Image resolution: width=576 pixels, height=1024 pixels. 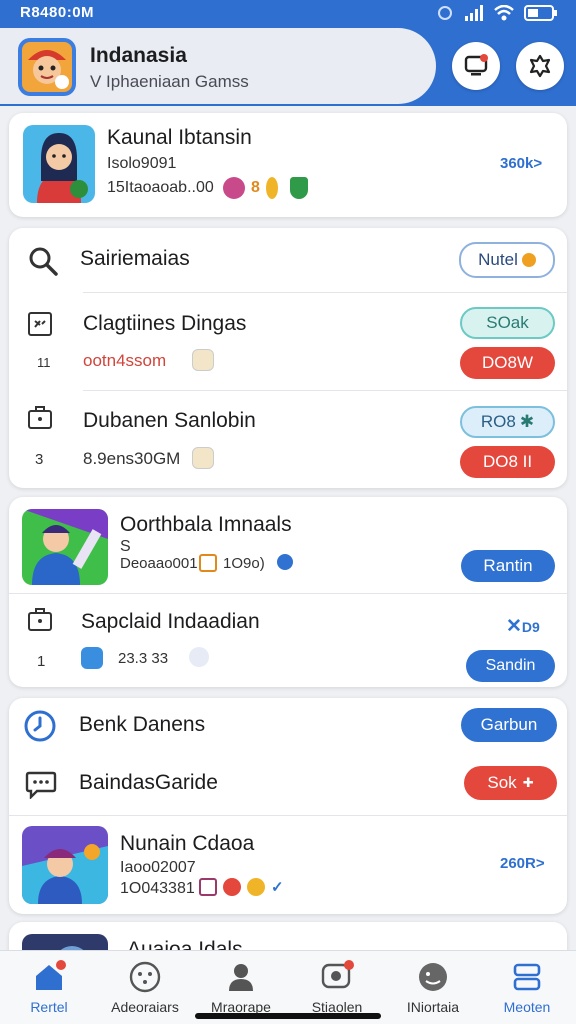 I want to click on pink-badge-icon, so click(x=234, y=188).